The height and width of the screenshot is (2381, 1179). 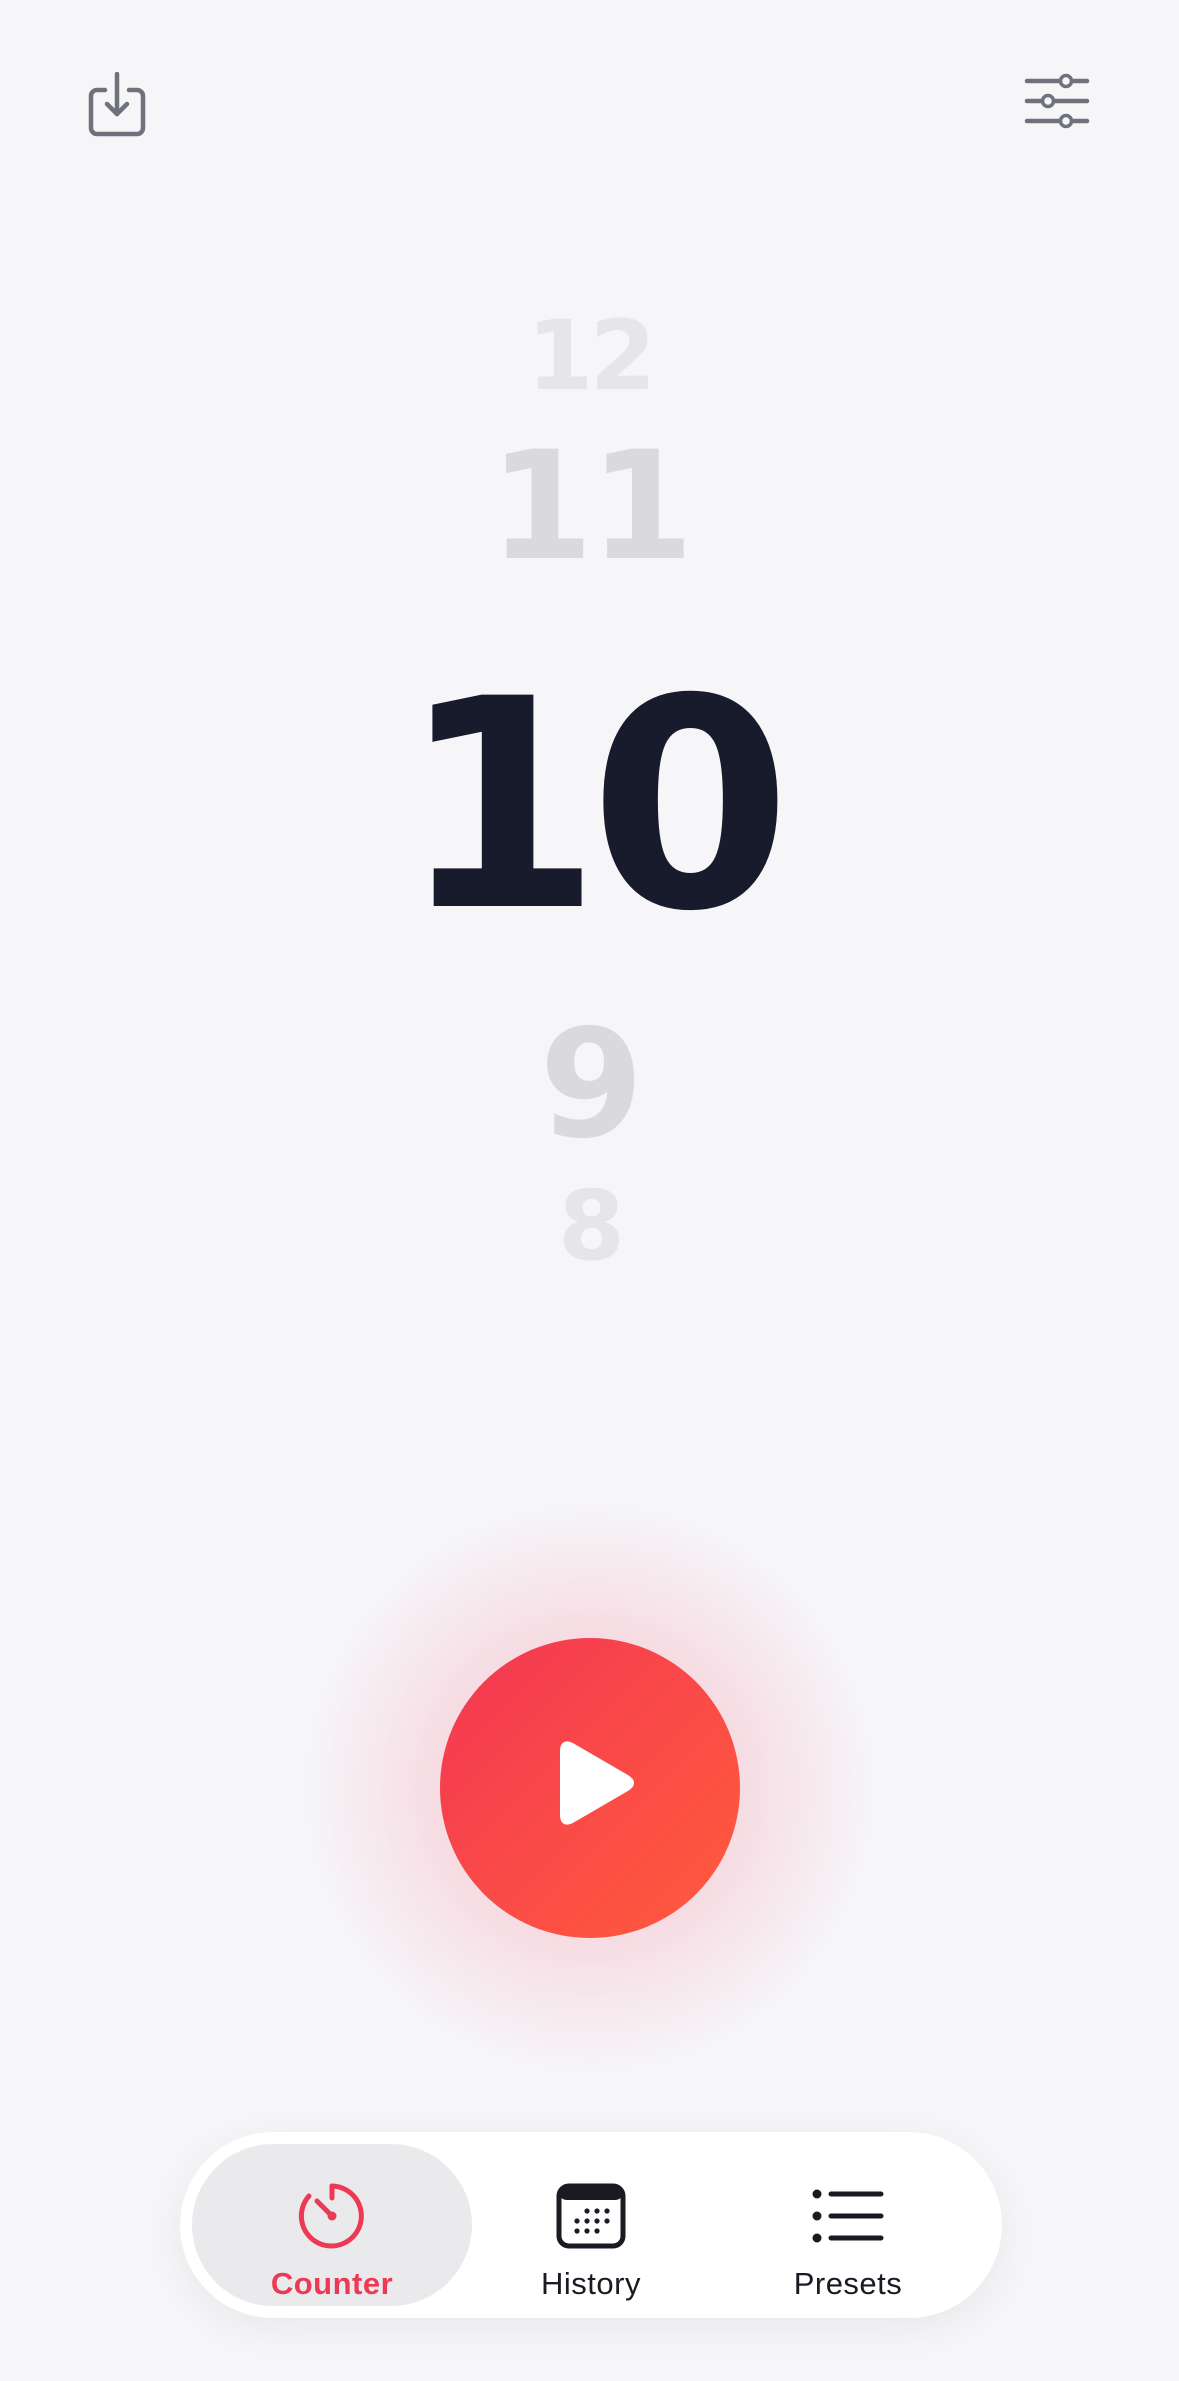 What do you see at coordinates (591, 2283) in the screenshot?
I see `tab-history-label: History` at bounding box center [591, 2283].